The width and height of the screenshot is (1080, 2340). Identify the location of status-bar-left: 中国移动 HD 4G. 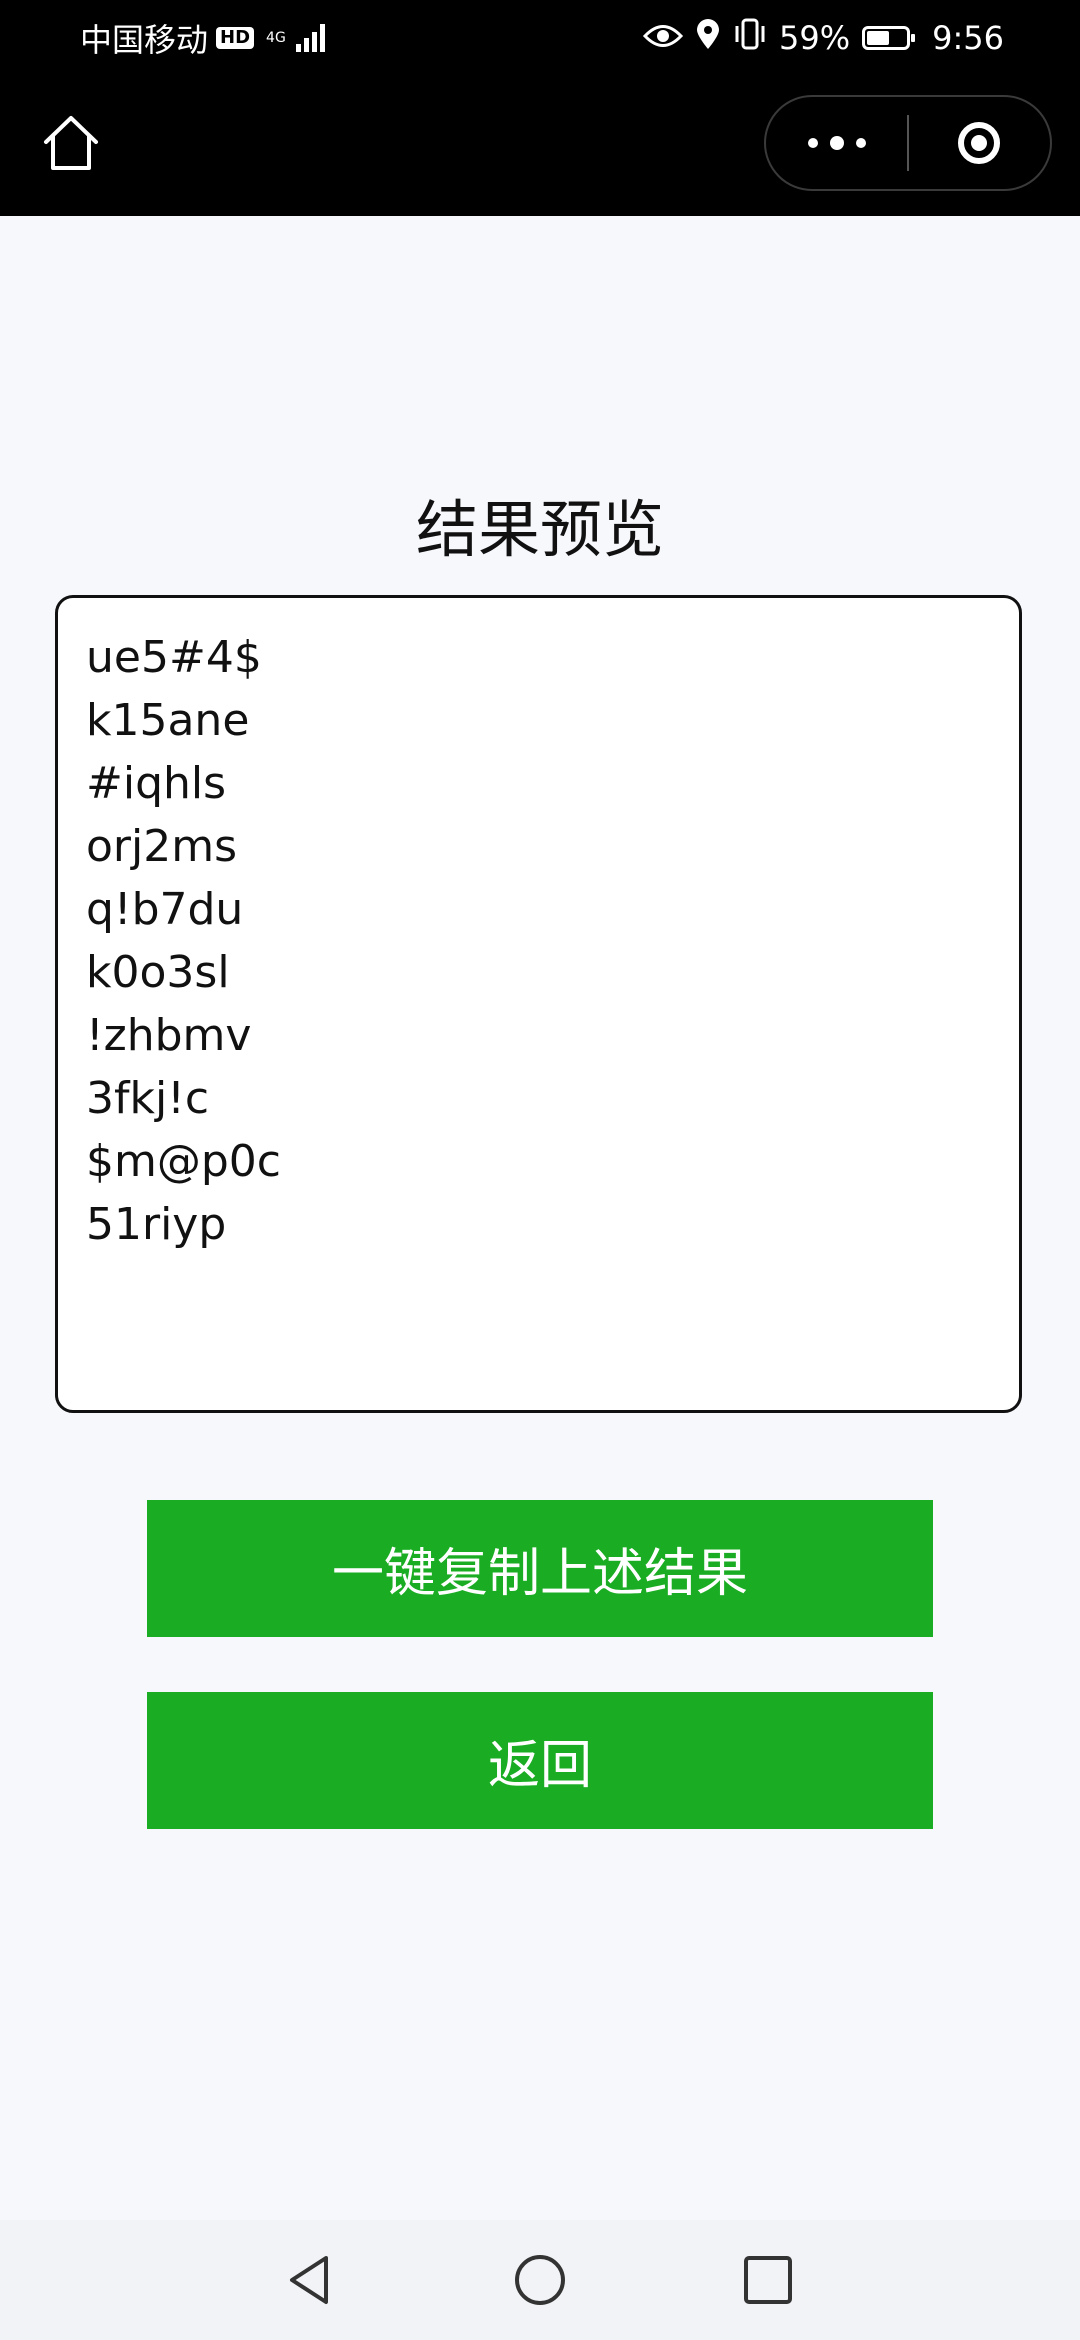
(202, 38).